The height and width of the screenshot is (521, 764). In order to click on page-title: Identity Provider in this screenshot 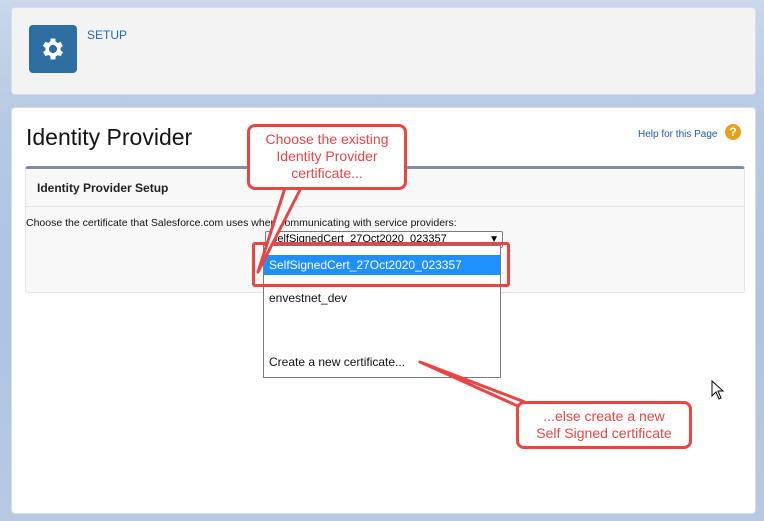, I will do `click(109, 137)`.